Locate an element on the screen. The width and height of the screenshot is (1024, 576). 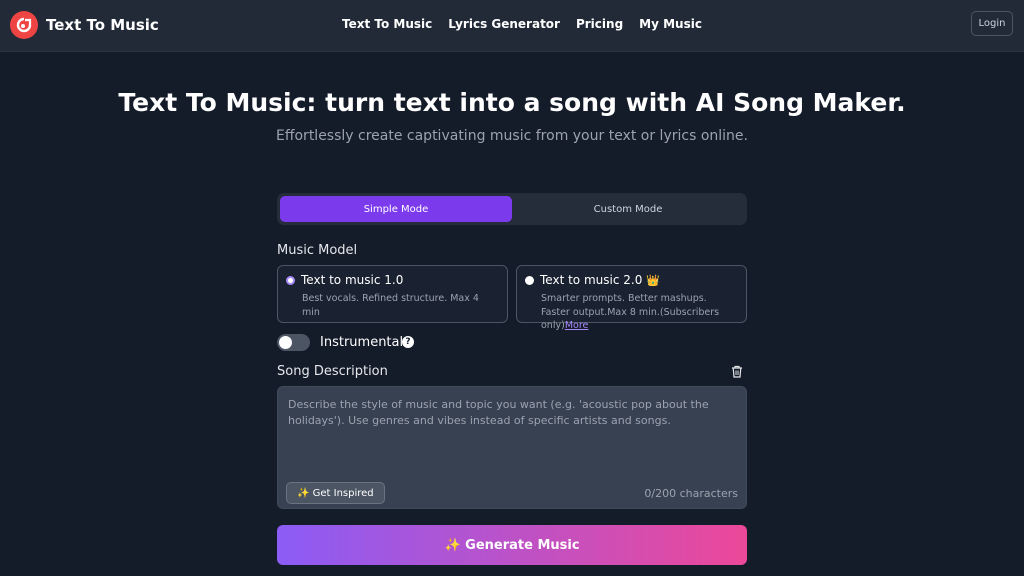
mode-tabs: Simple Mode Custom Mode is located at coordinates (512, 209).